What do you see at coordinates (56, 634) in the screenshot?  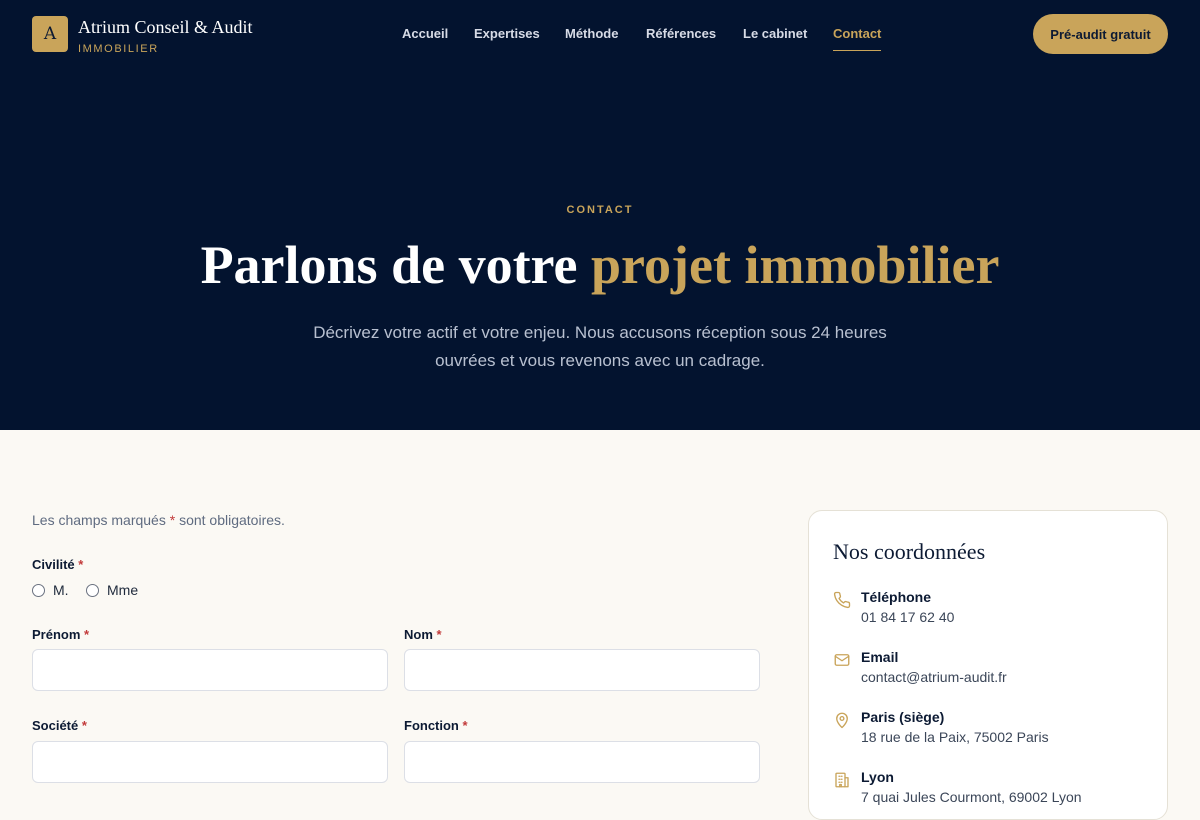 I see `prenom-label-text: Prénom` at bounding box center [56, 634].